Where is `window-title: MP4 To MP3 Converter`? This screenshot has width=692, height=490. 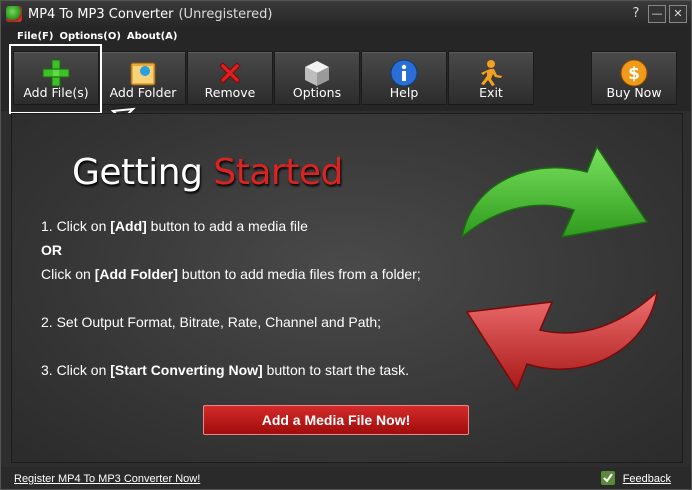 window-title: MP4 To MP3 Converter is located at coordinates (101, 14).